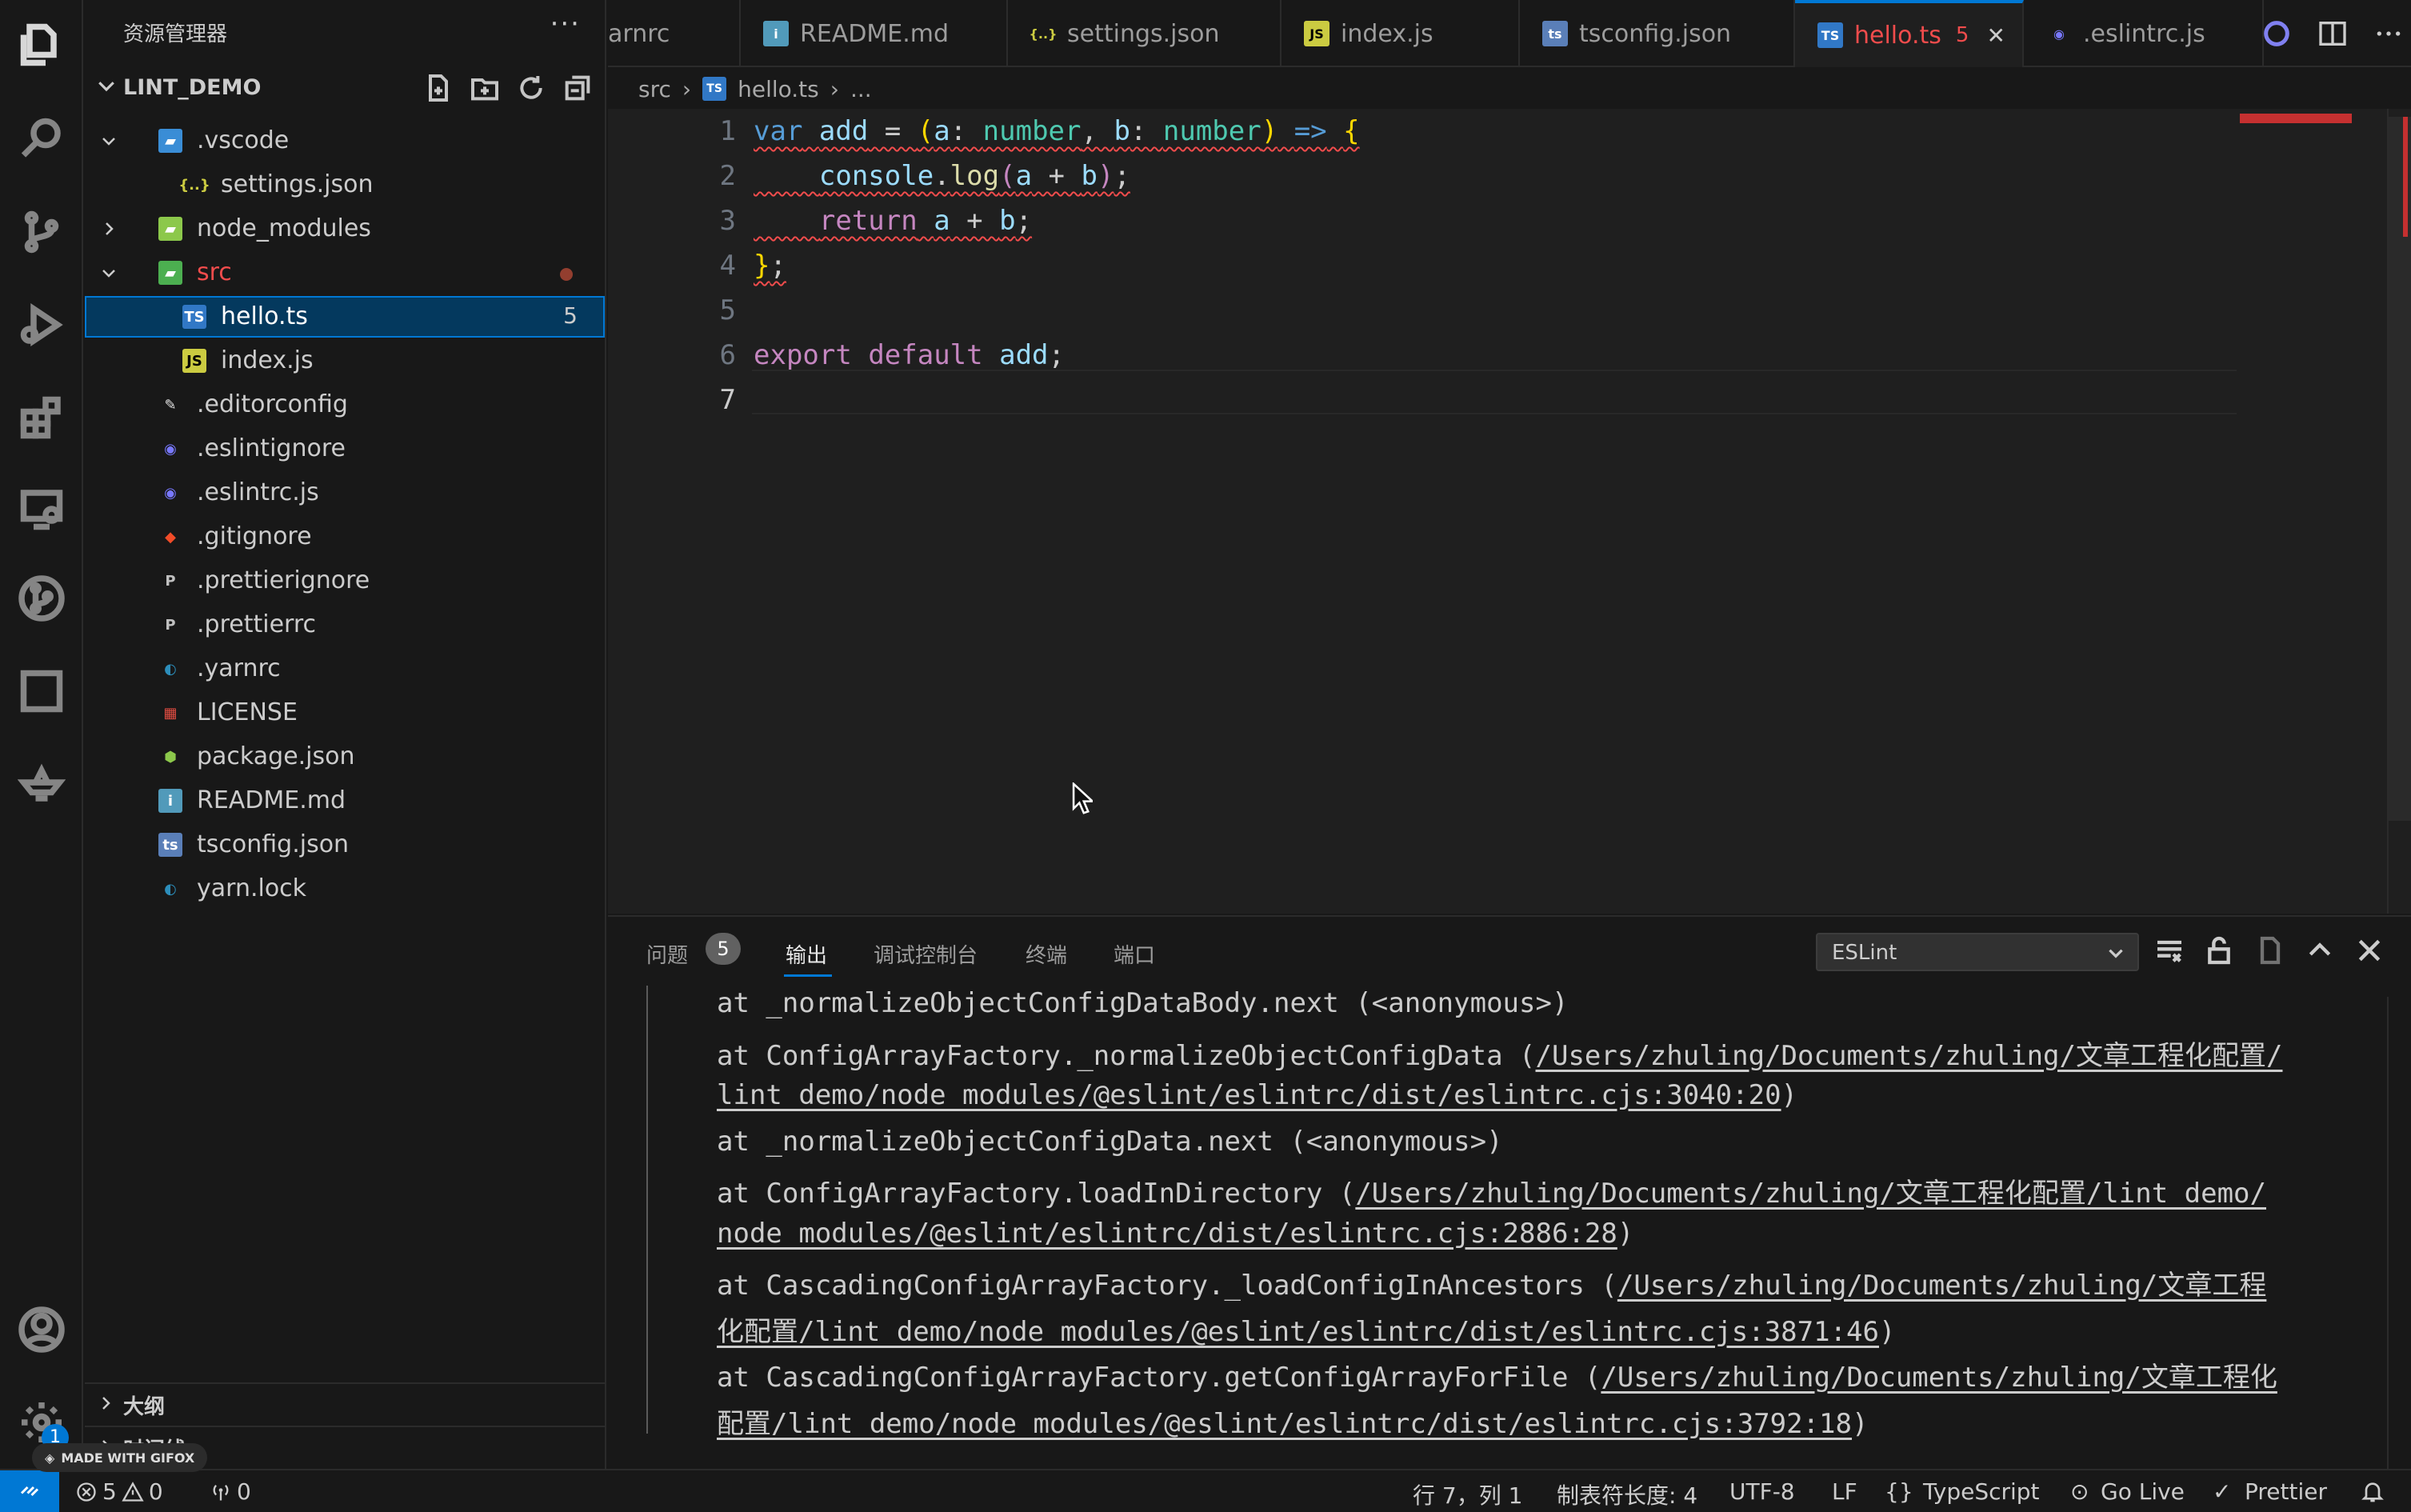 This screenshot has width=2411, height=1512. Describe the element at coordinates (345, 185) in the screenshot. I see `tree-item: {..} settings.json` at that location.